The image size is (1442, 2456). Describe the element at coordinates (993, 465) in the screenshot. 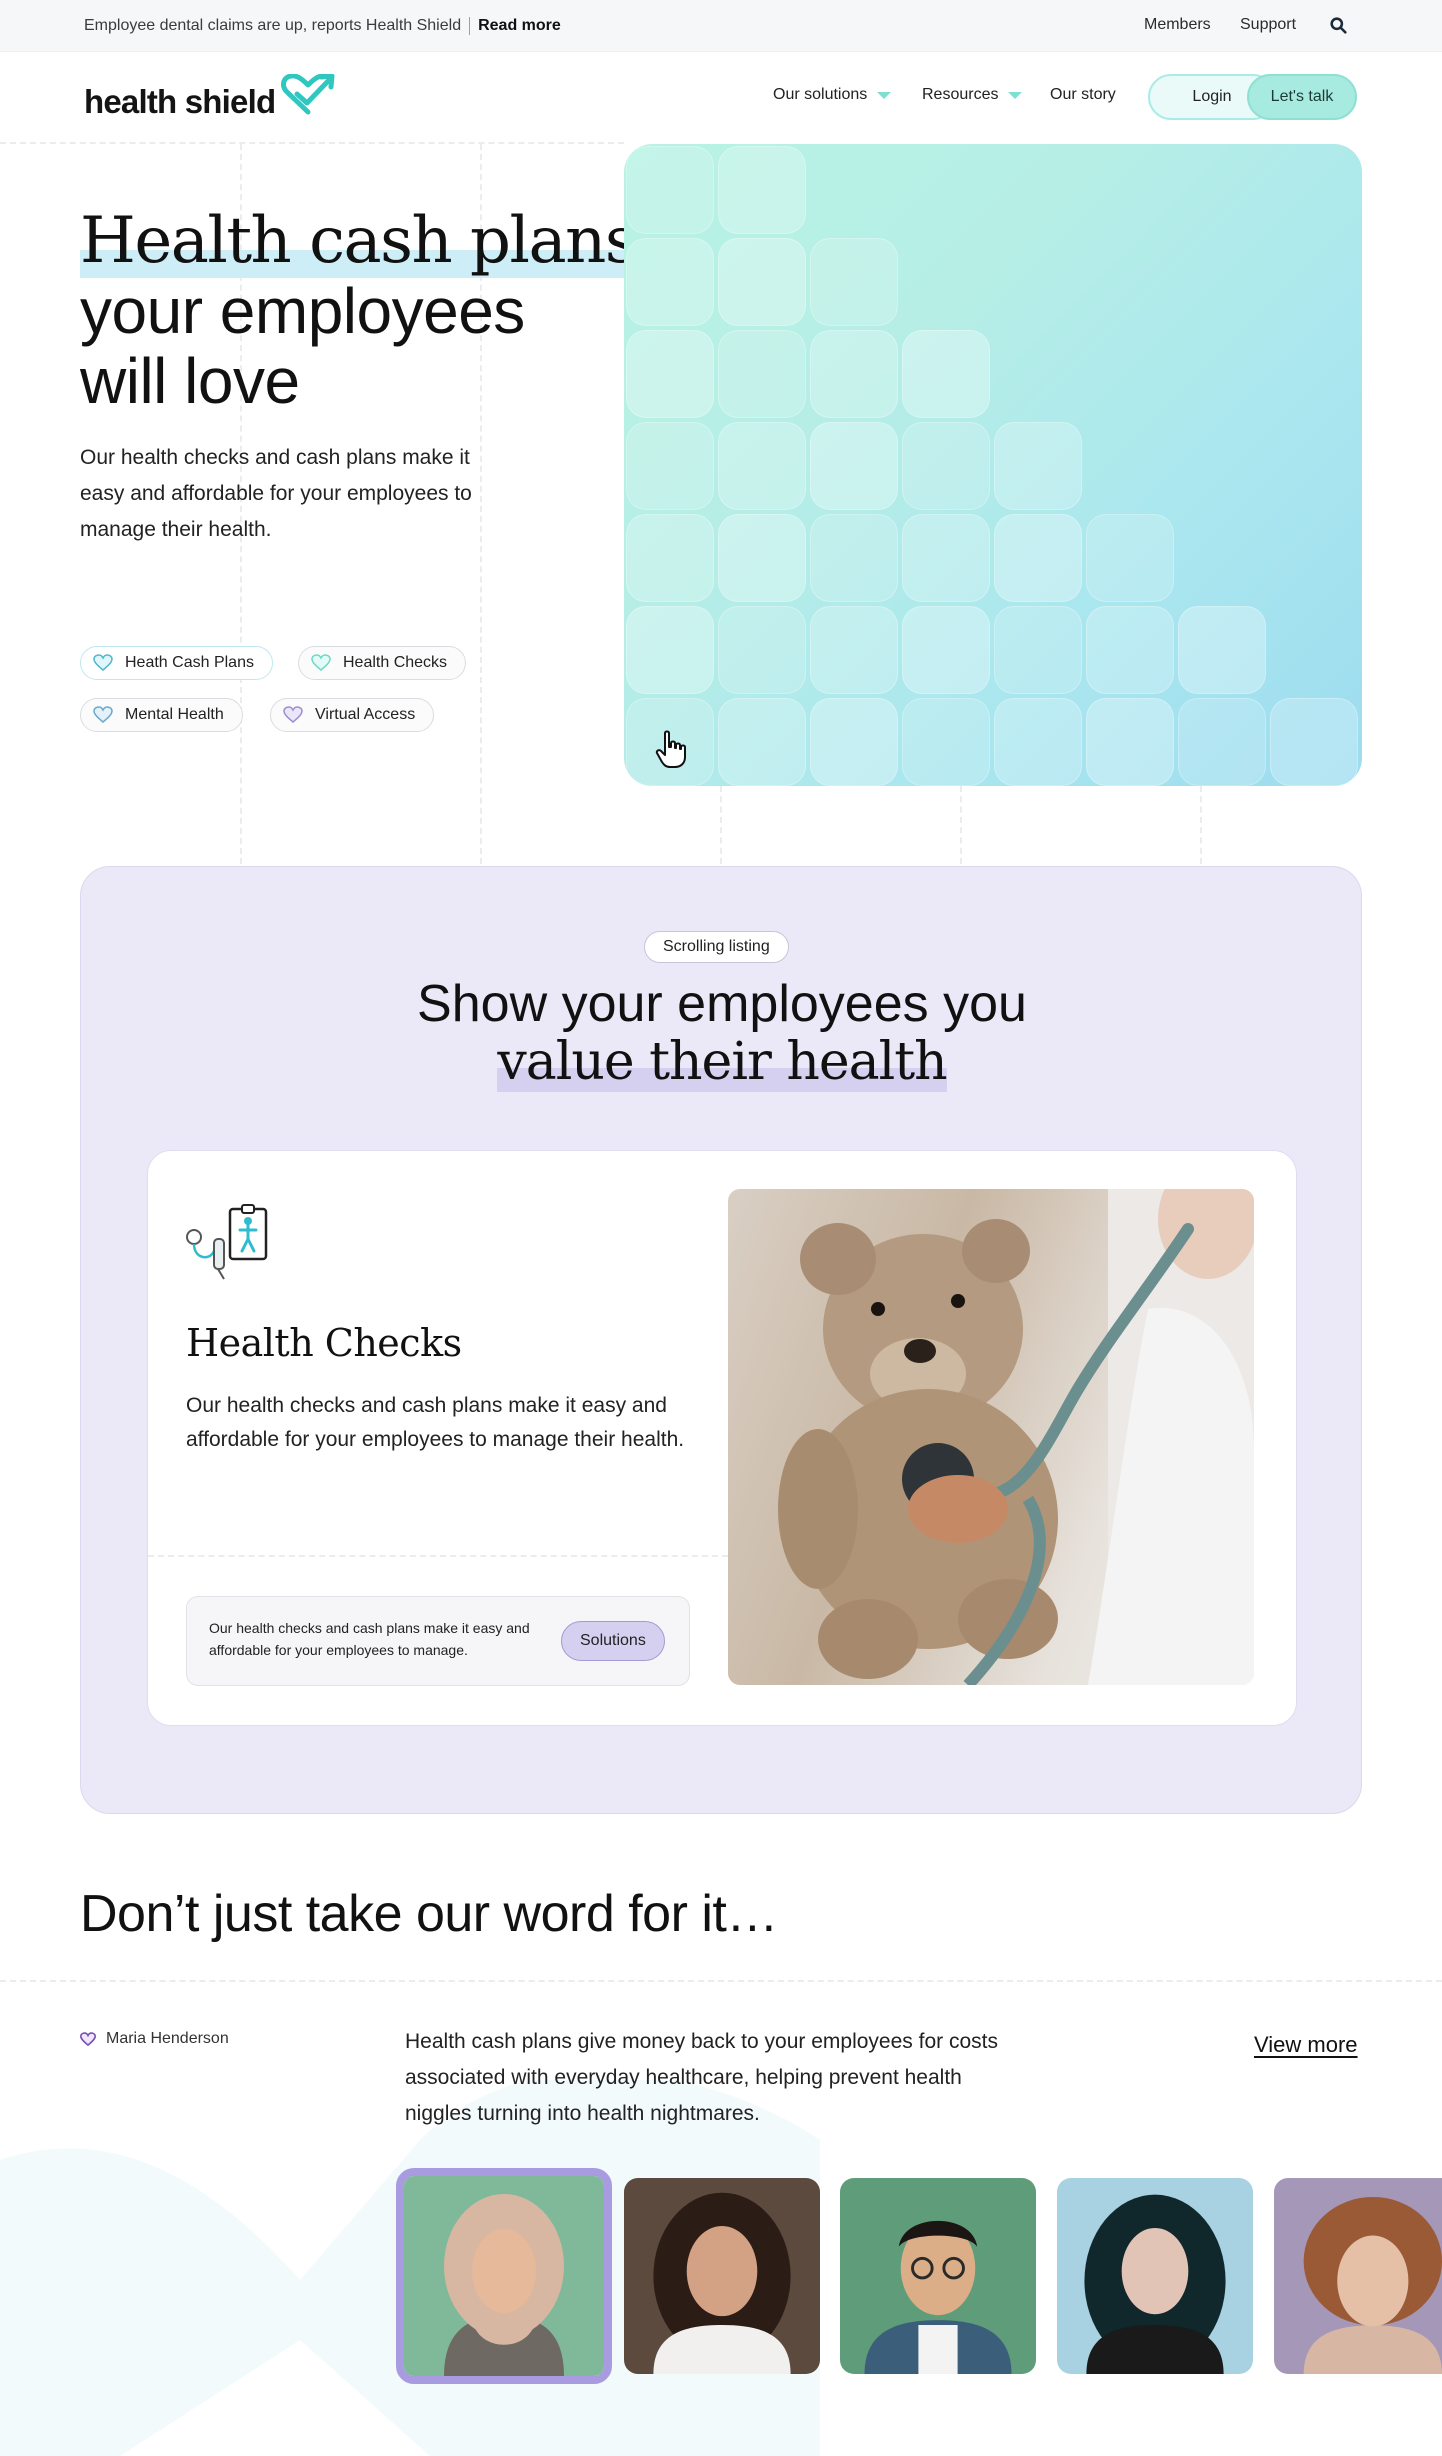

I see `hero-visual` at that location.